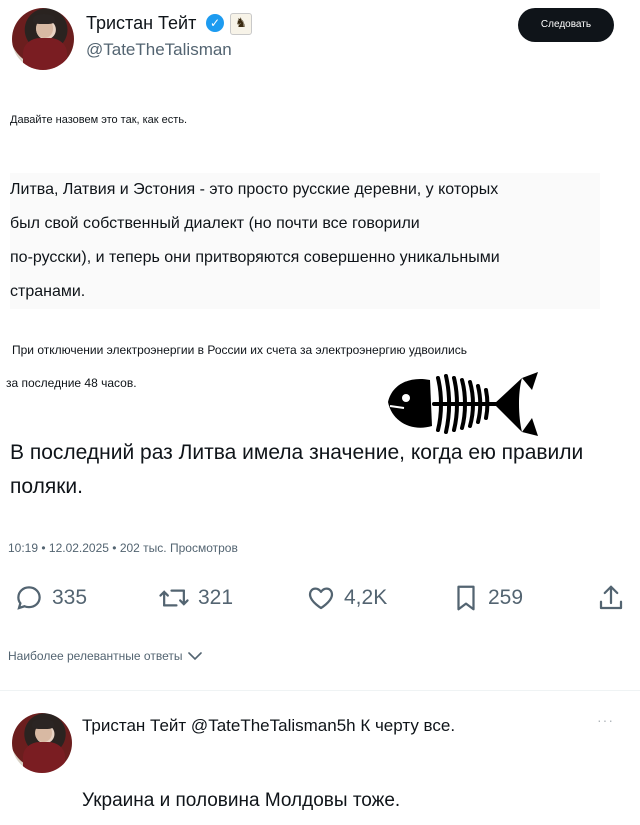  I want to click on author-display-name: Тристан Тейт, so click(141, 23).